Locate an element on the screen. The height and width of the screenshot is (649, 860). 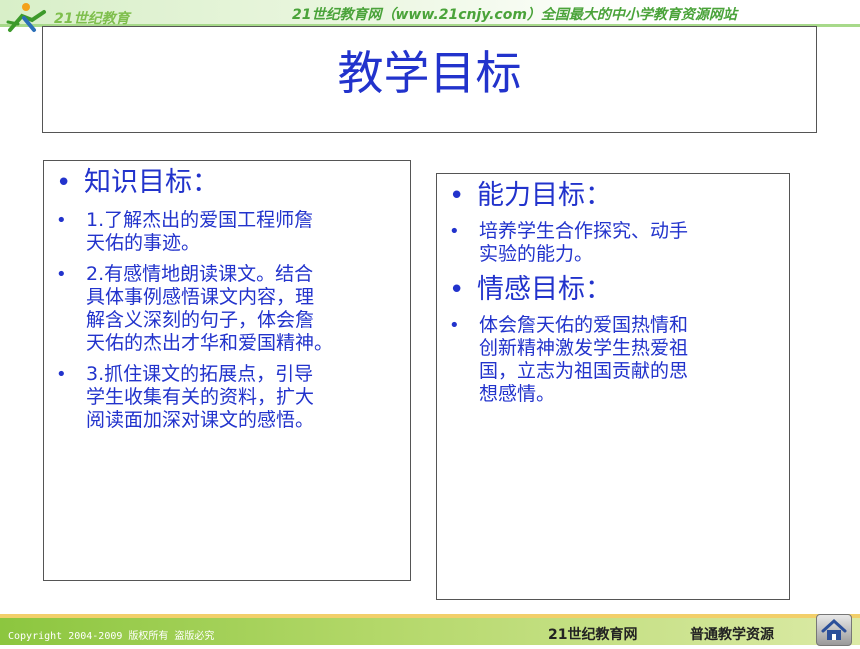
home-button is located at coordinates (834, 630).